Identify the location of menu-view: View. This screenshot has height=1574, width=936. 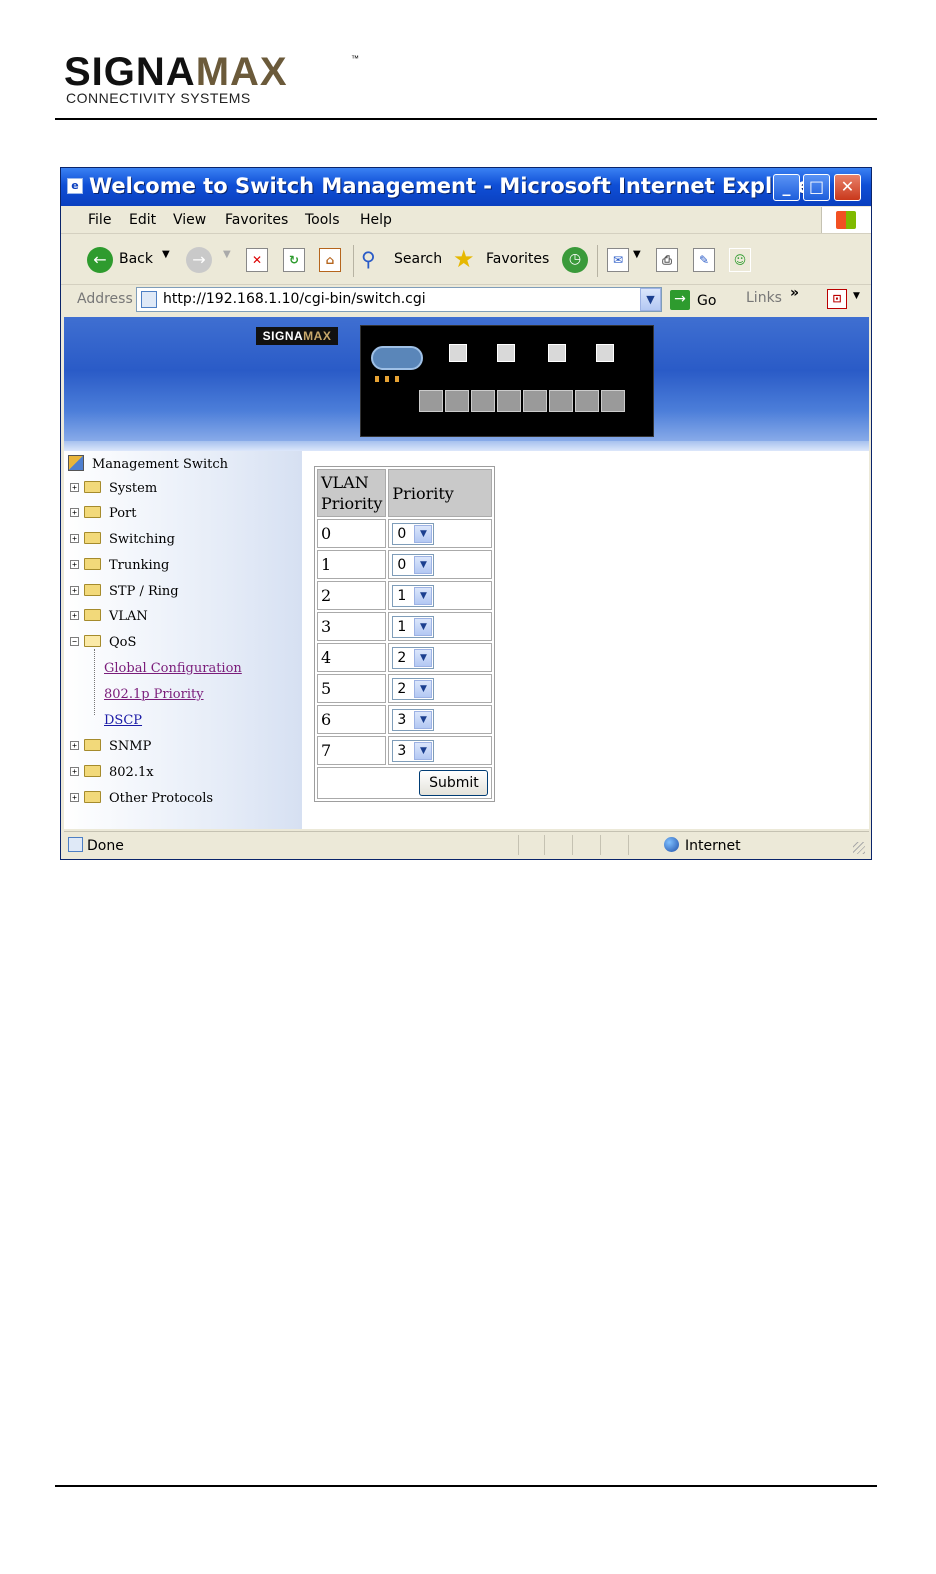
(189, 220).